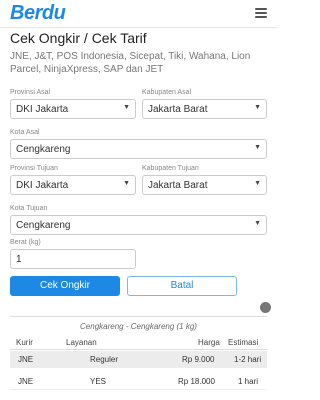 The height and width of the screenshot is (400, 320). Describe the element at coordinates (265, 307) in the screenshot. I see `floating-dot-icon` at that location.